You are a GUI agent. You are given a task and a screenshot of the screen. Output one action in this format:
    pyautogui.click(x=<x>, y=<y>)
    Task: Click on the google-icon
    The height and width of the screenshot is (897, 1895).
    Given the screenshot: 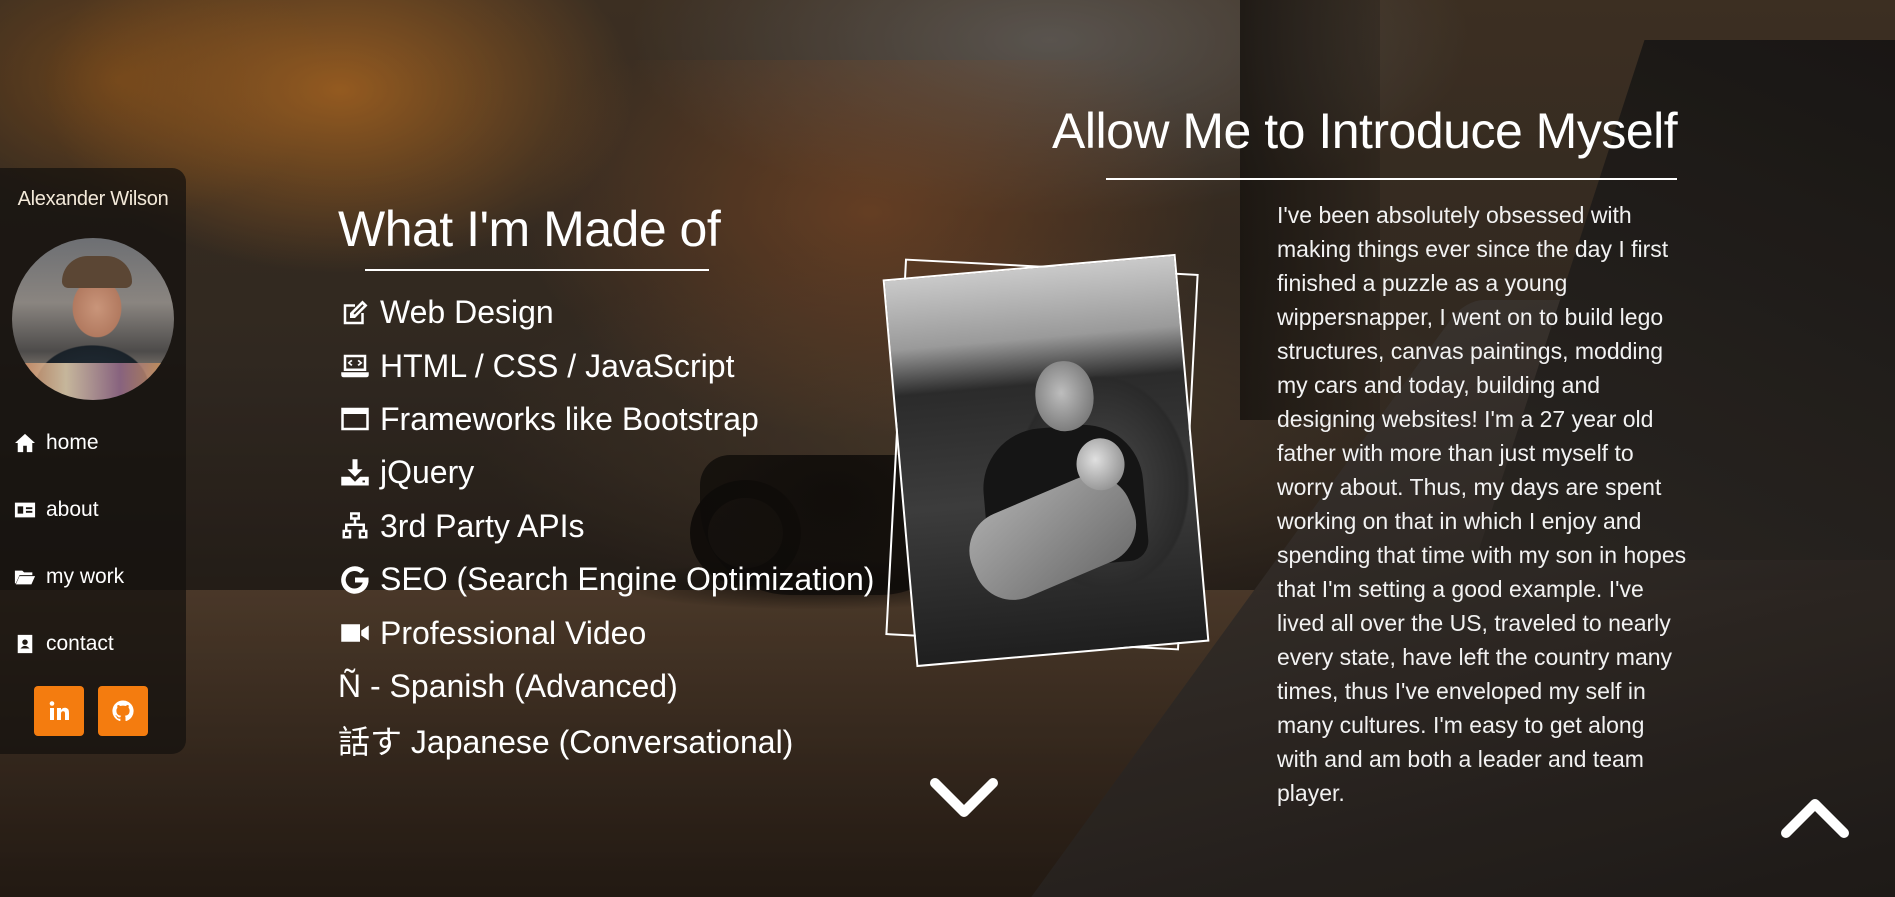 What is the action you would take?
    pyautogui.click(x=355, y=580)
    